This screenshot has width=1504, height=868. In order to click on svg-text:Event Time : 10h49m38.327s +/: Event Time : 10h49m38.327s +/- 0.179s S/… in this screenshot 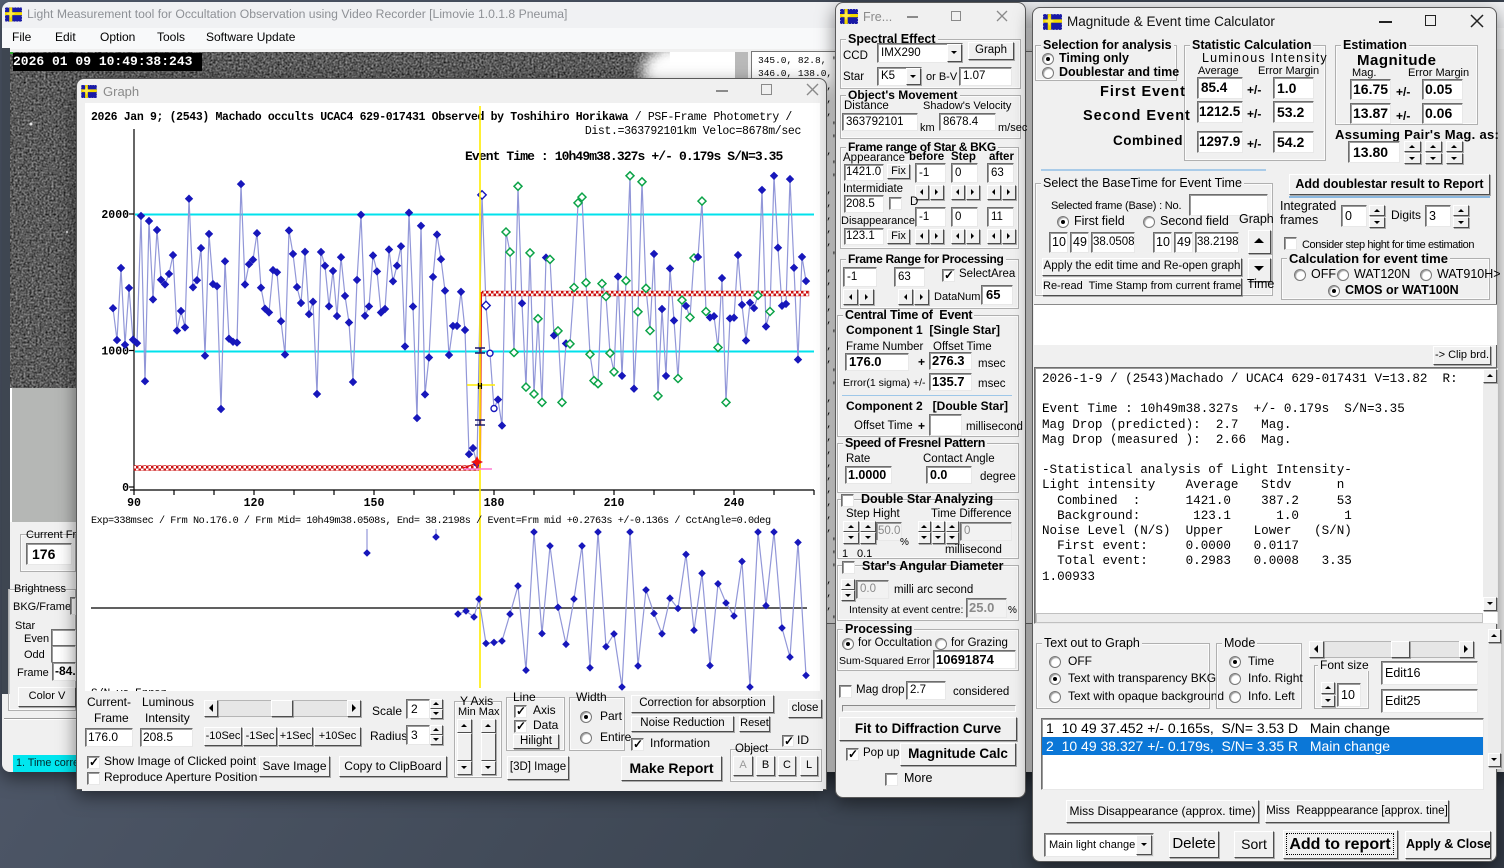, I will do `click(624, 156)`.